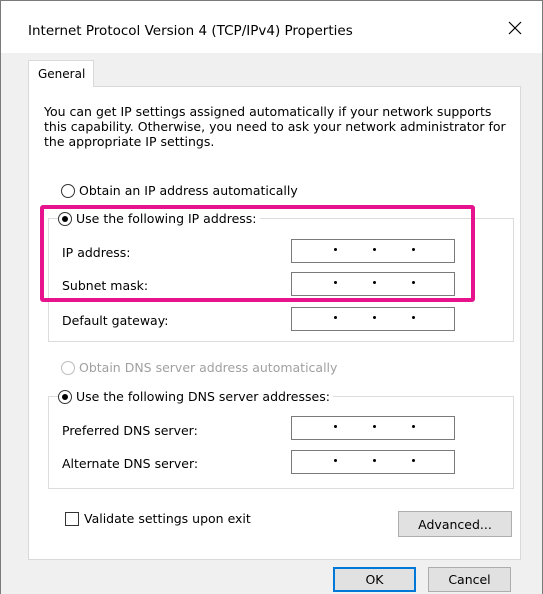 This screenshot has height=594, width=543. I want to click on tab-general-label: General, so click(62, 74).